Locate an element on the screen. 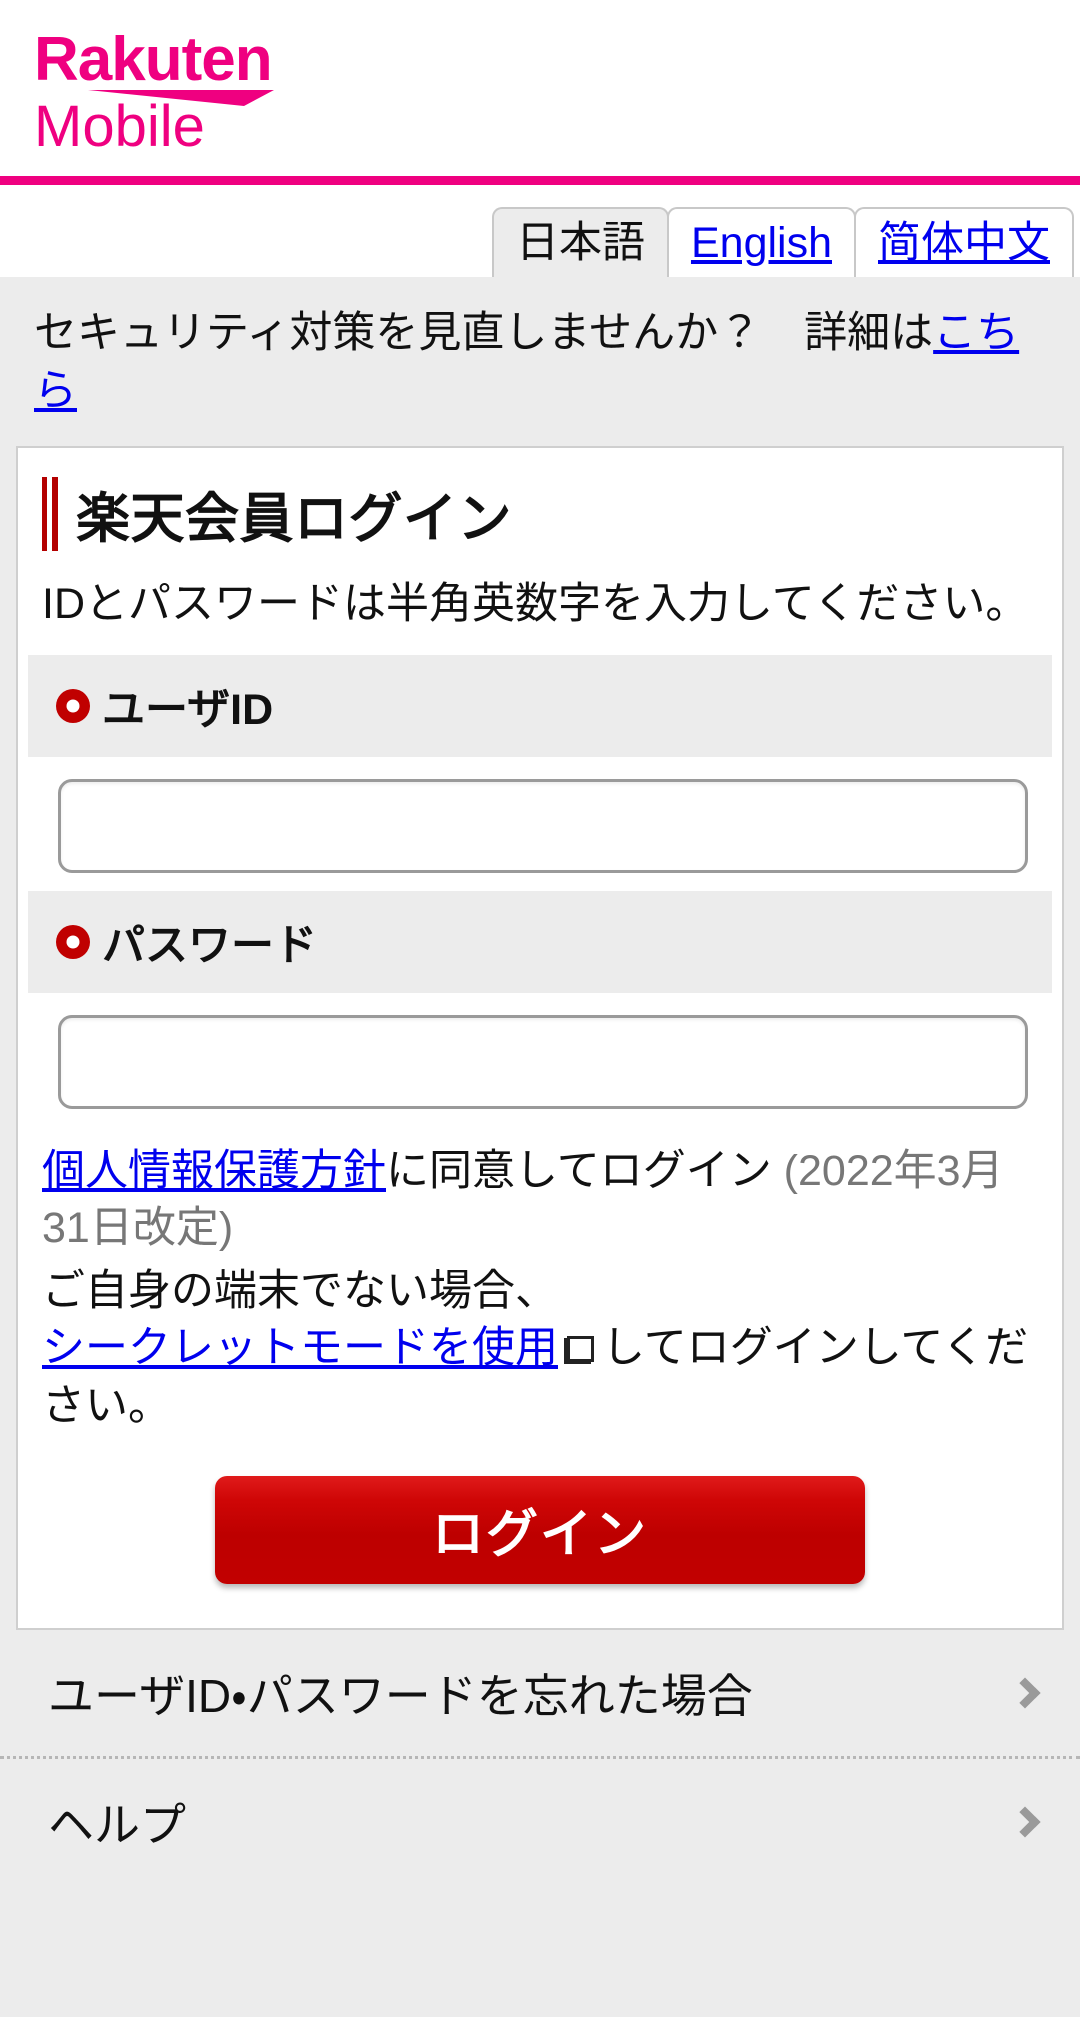 Image resolution: width=1080 pixels, height=2028 pixels. user-id-label-row: ユーザID is located at coordinates (540, 706).